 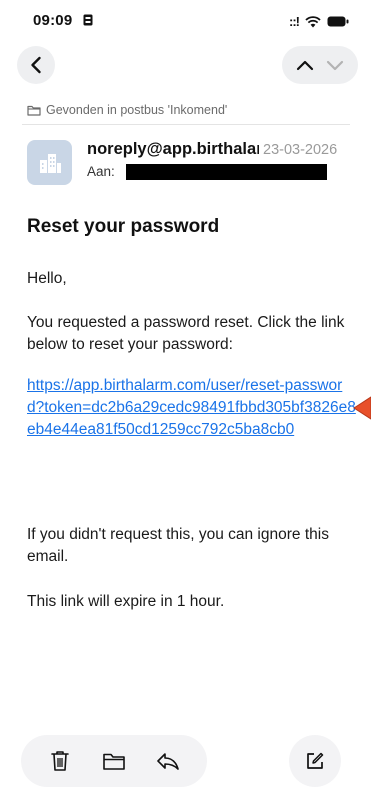 I want to click on trash-icon, so click(x=60, y=761).